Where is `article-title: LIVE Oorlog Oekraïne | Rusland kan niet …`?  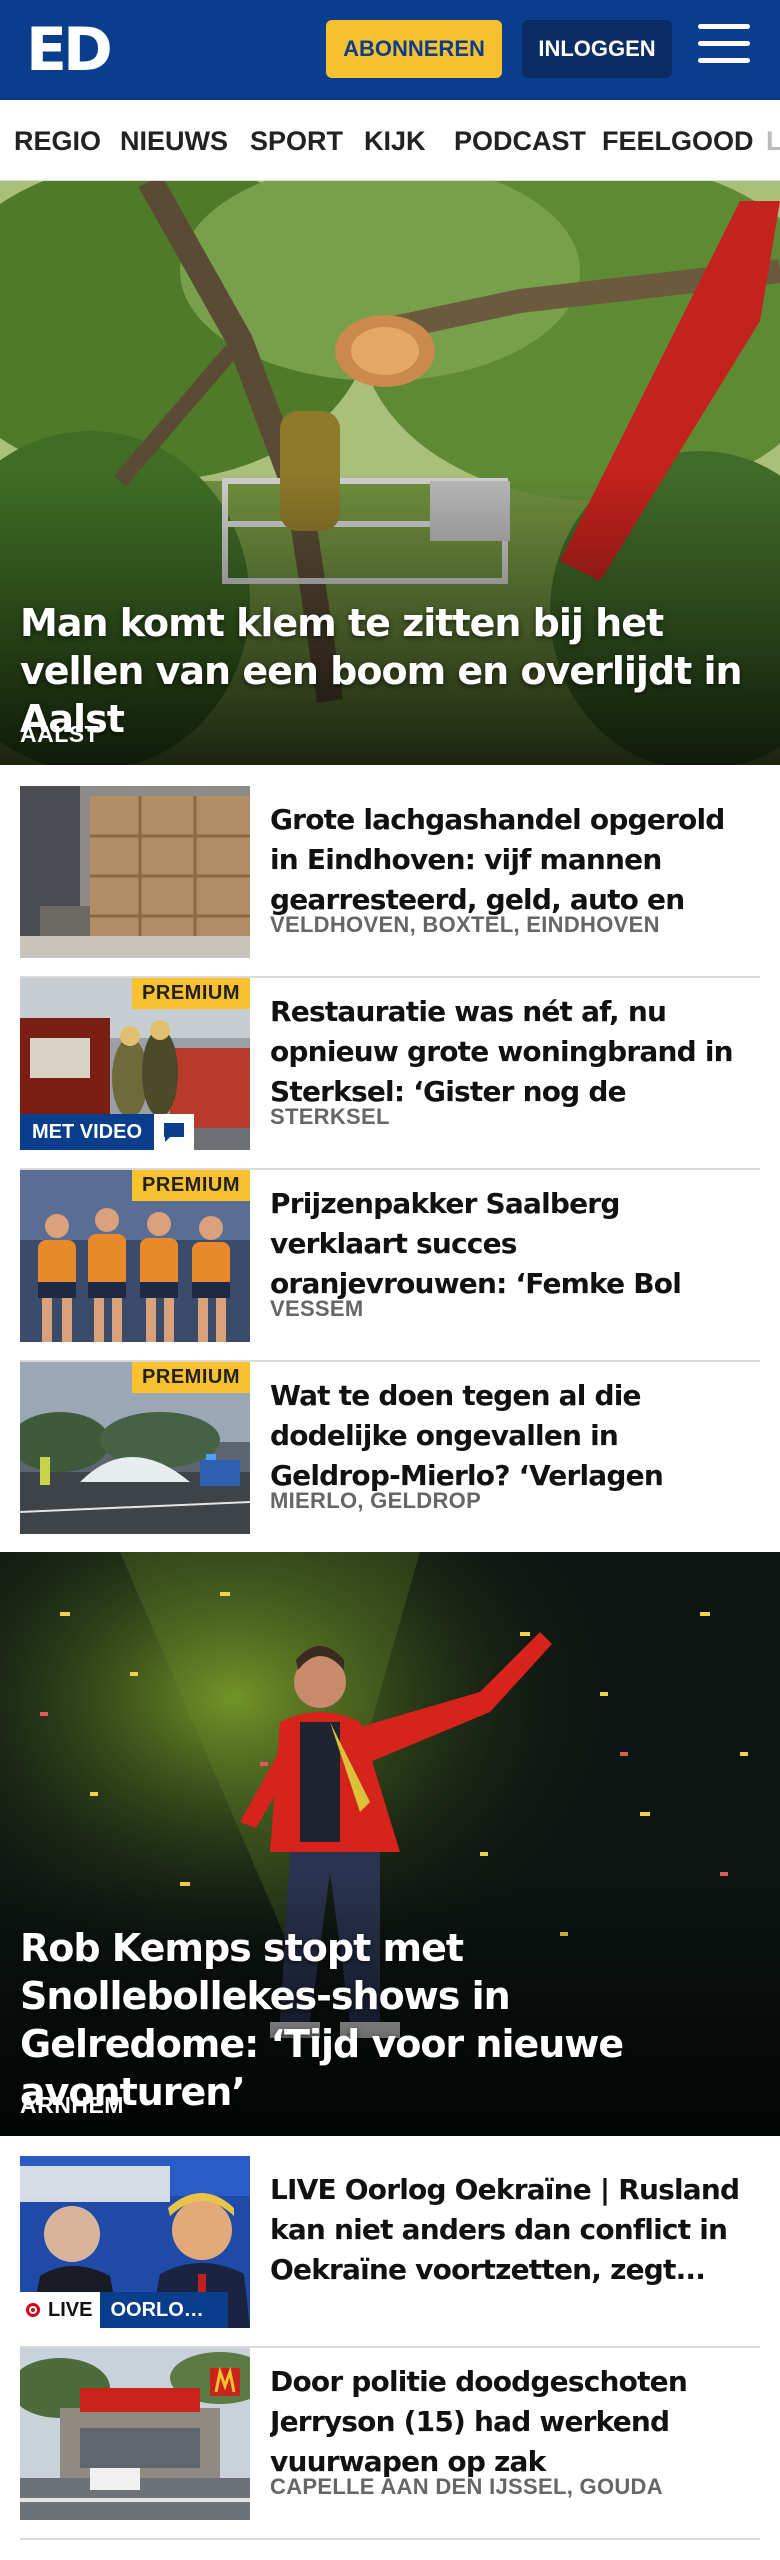
article-title: LIVE Oorlog Oekraïne | Rusland kan niet … is located at coordinates (510, 2230).